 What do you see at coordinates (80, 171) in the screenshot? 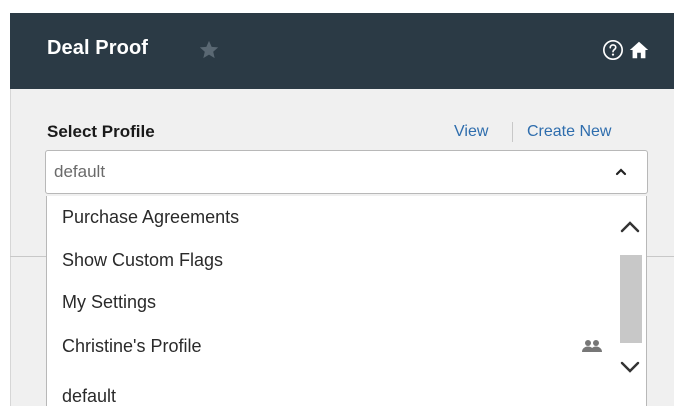
I see `profile-select-value: default` at bounding box center [80, 171].